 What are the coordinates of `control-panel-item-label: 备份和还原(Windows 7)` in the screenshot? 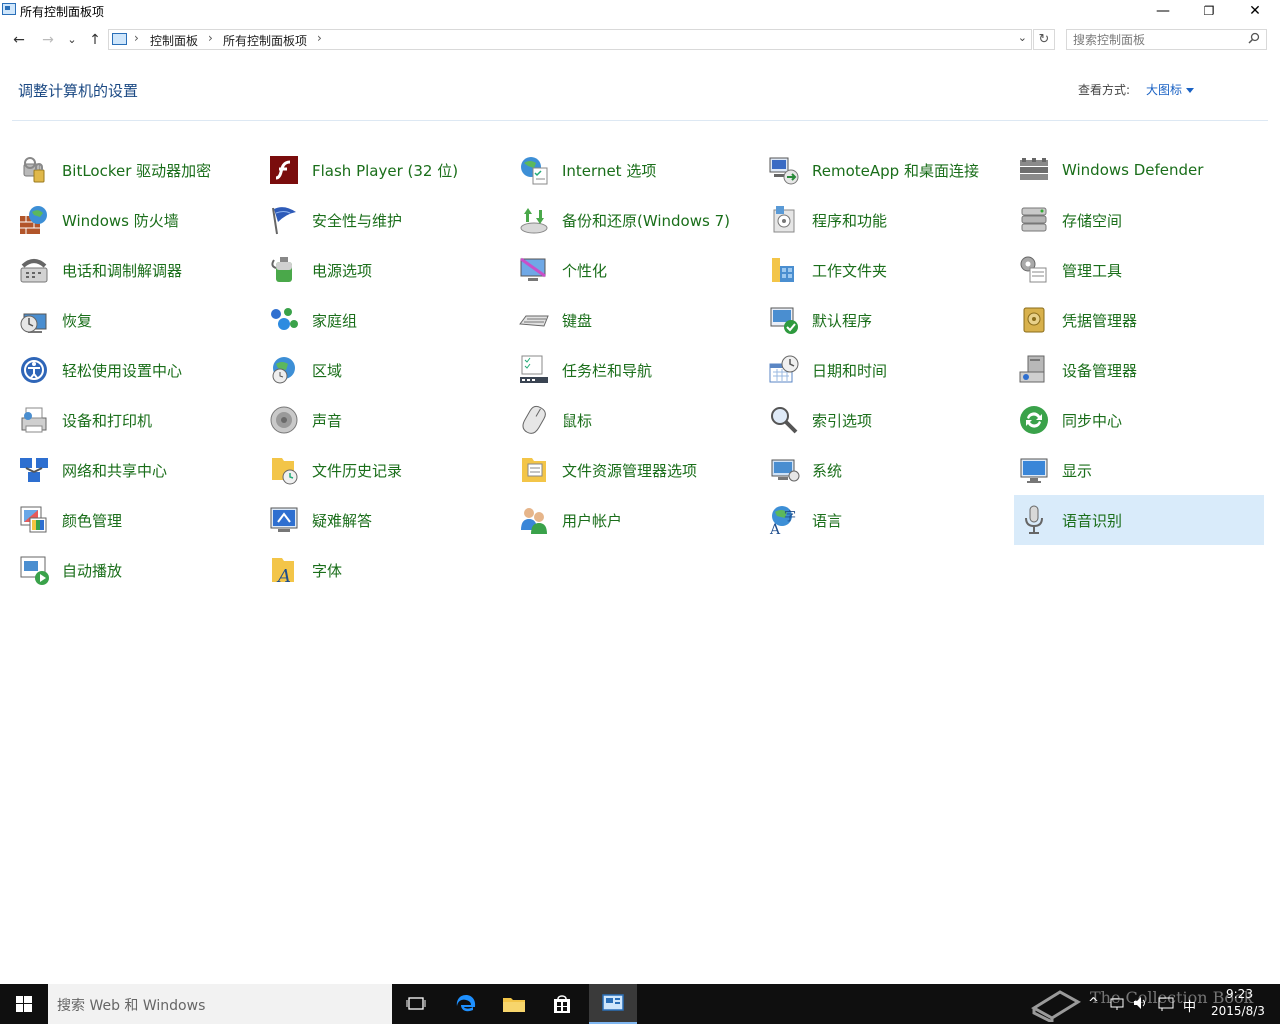 It's located at (646, 220).